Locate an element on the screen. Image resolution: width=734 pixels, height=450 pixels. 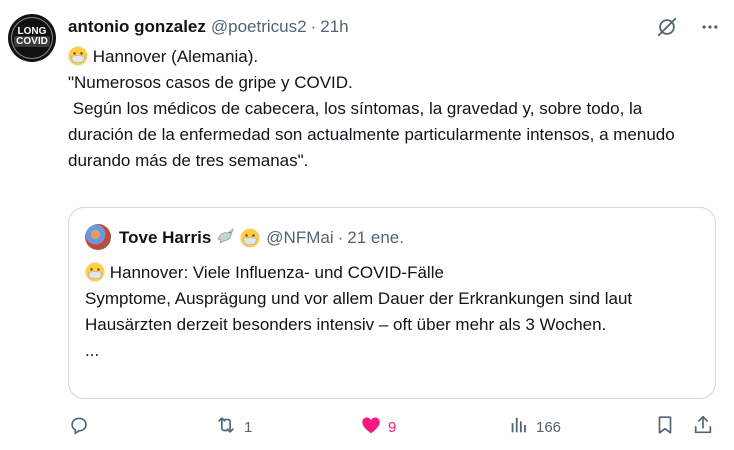
tweet-line-1: Hannover (Alemania). is located at coordinates (175, 56).